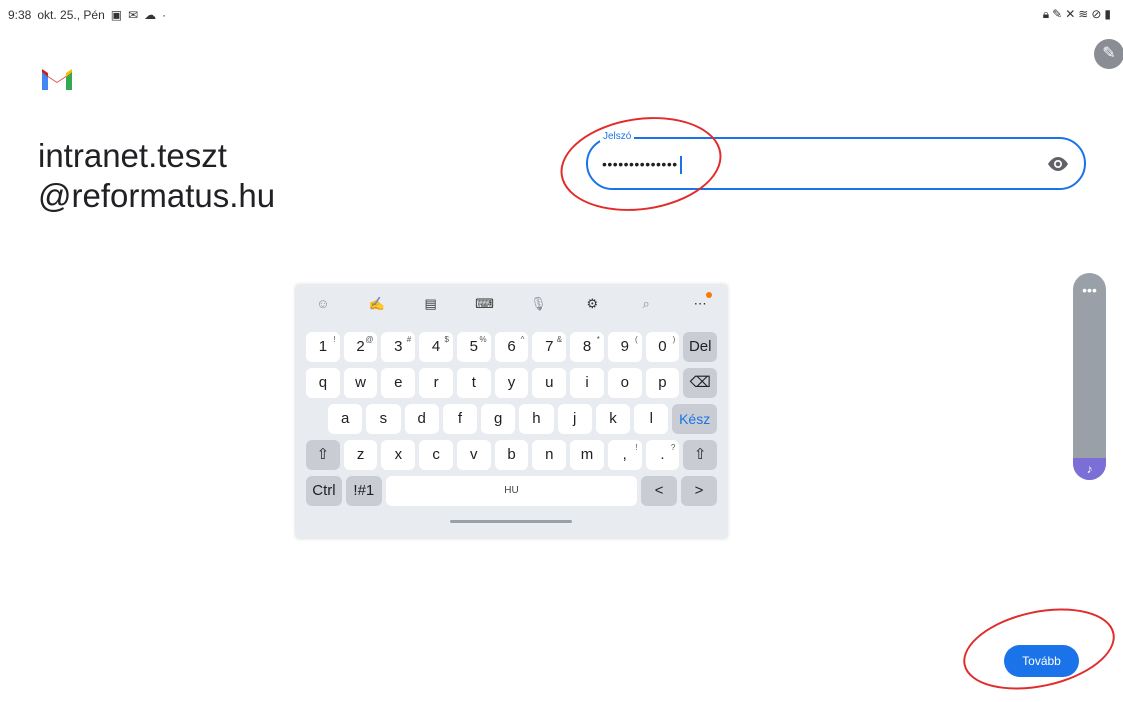  Describe the element at coordinates (20, 15) in the screenshot. I see `status-time: 9:38` at that location.